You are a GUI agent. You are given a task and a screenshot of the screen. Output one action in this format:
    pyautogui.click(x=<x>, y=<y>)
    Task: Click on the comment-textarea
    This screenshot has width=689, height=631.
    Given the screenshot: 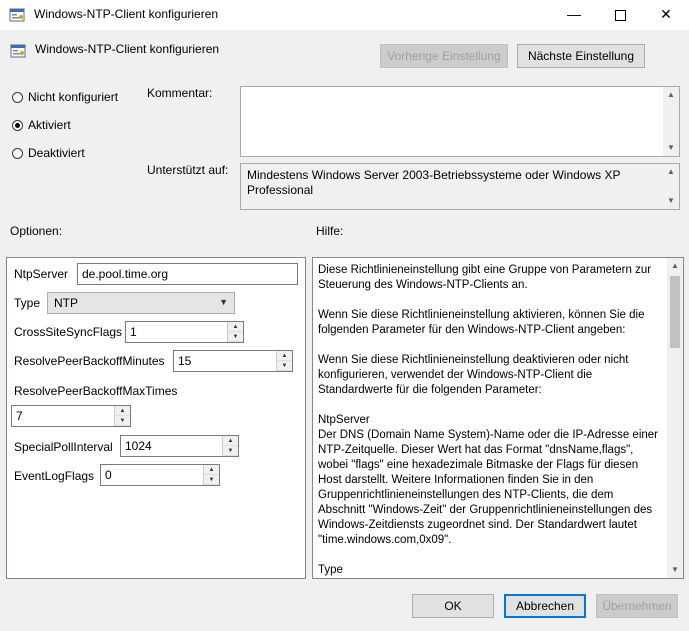 What is the action you would take?
    pyautogui.click(x=460, y=121)
    